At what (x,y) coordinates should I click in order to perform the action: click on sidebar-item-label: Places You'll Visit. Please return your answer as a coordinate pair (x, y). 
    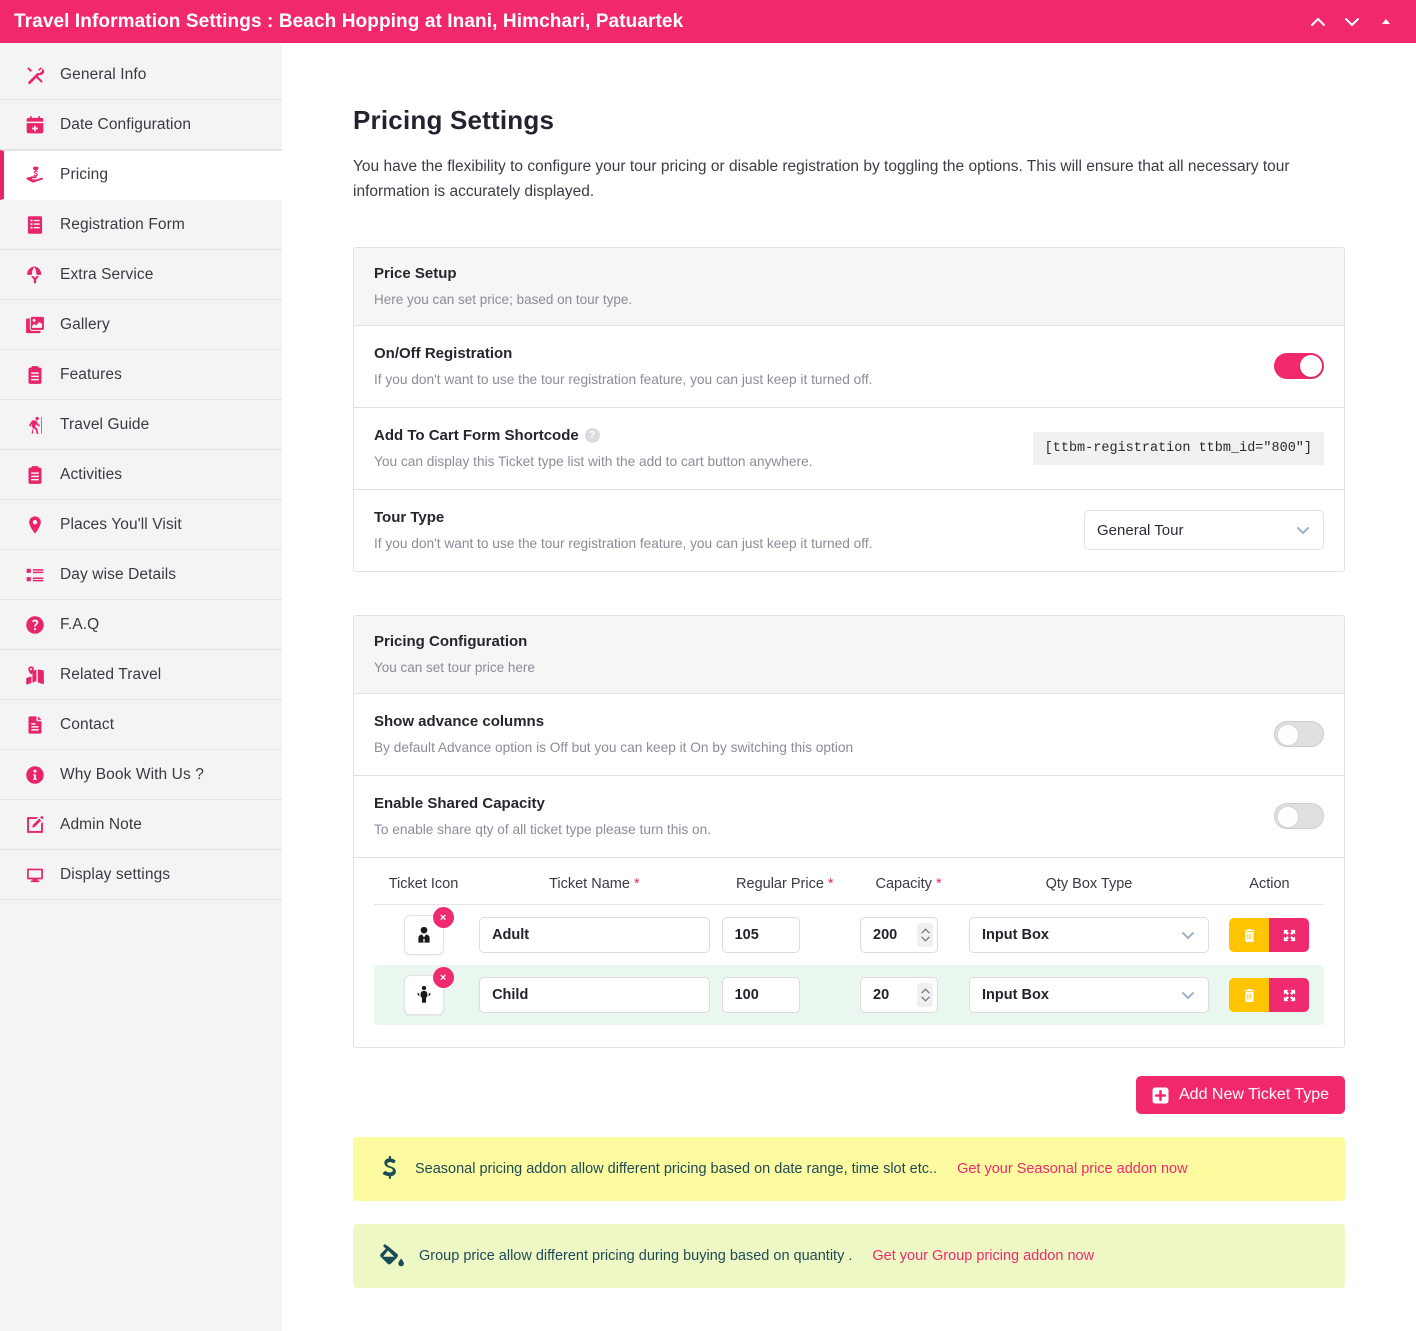
    Looking at the image, I should click on (121, 524).